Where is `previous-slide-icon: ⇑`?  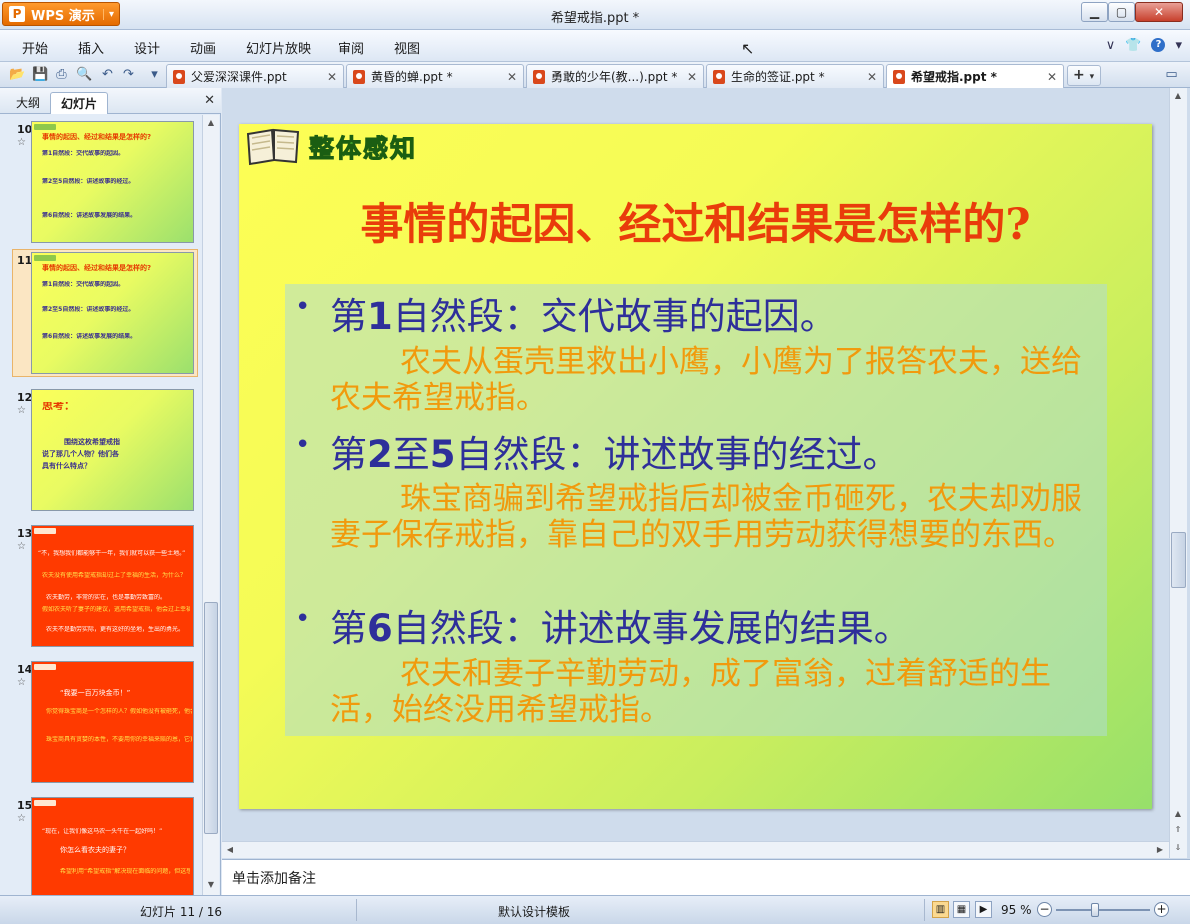 previous-slide-icon: ⇑ is located at coordinates (1178, 830).